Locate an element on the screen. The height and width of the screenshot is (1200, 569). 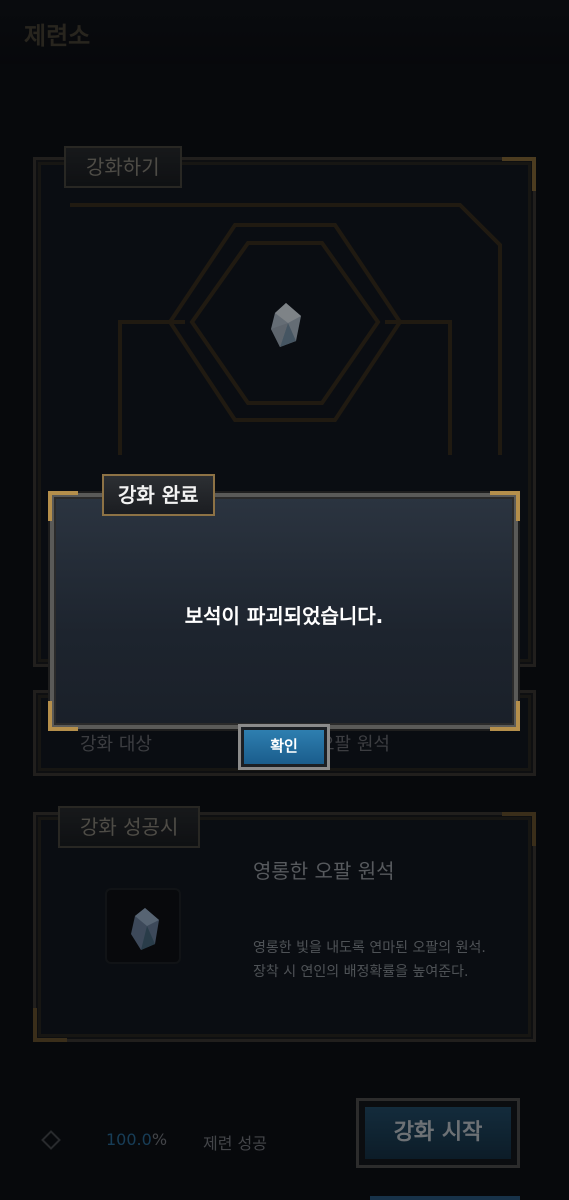
dialog-message: 보석이 파괴되었습니다. is located at coordinates (284, 616).